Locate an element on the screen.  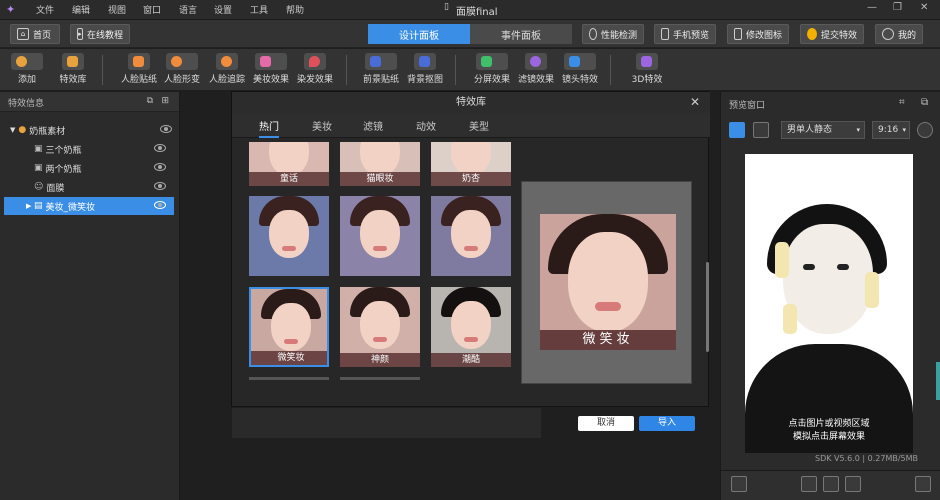
home-button: ⌂ 首页 is located at coordinates (35, 34).